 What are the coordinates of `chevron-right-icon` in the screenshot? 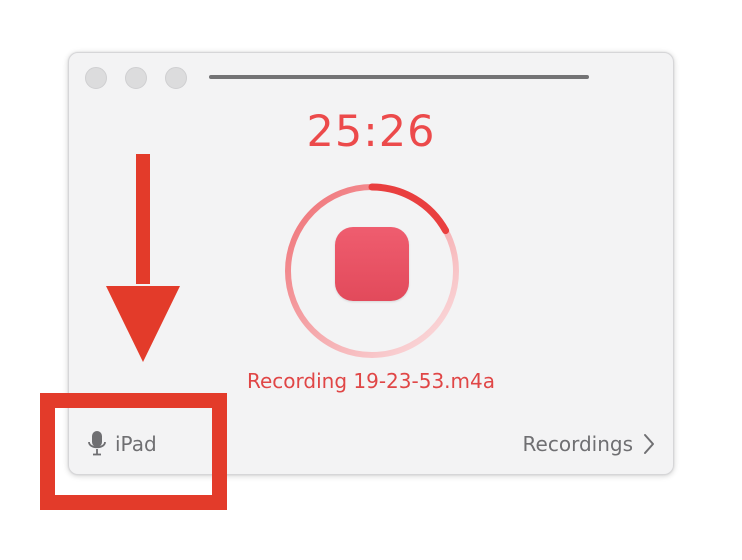 It's located at (649, 444).